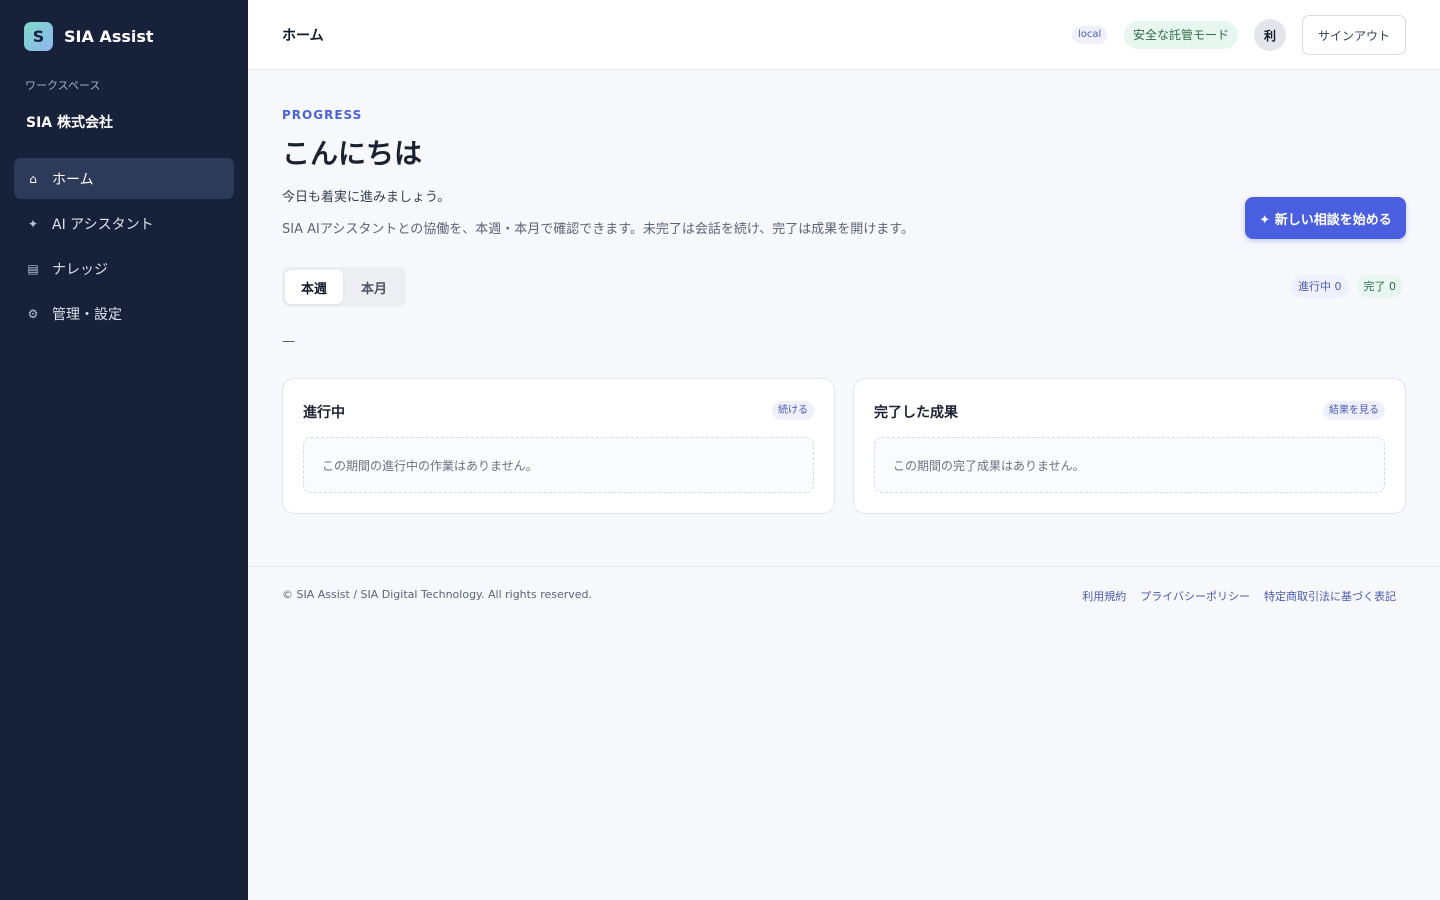 The image size is (1440, 900). I want to click on workspace-label: ワークスペース, so click(63, 85).